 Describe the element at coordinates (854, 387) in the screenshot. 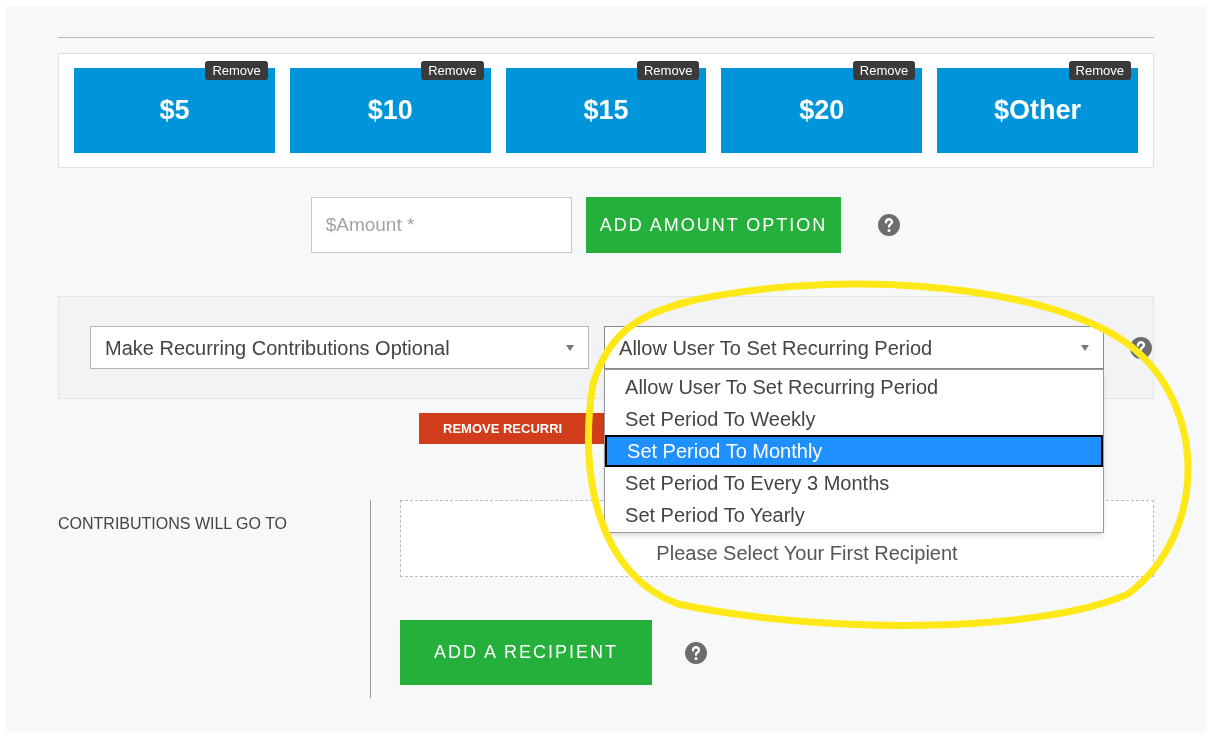

I see `dropdown-option: Allow User To Set Recurring Period` at that location.